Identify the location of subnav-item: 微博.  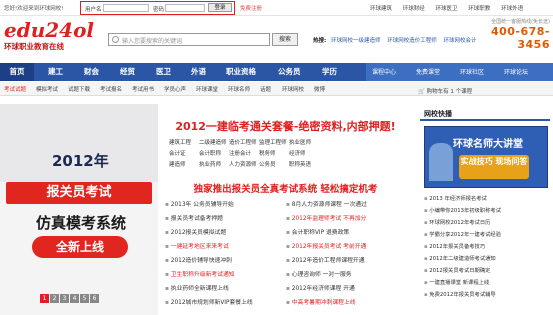
(319, 89).